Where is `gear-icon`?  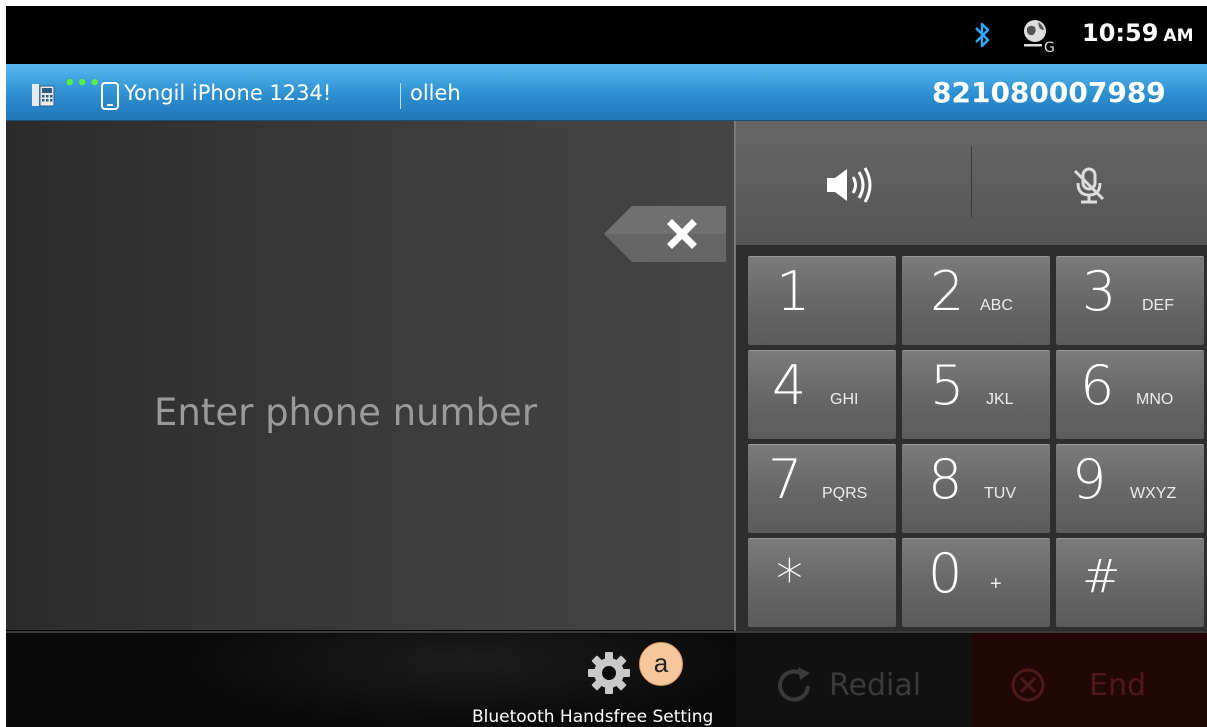 gear-icon is located at coordinates (609, 673).